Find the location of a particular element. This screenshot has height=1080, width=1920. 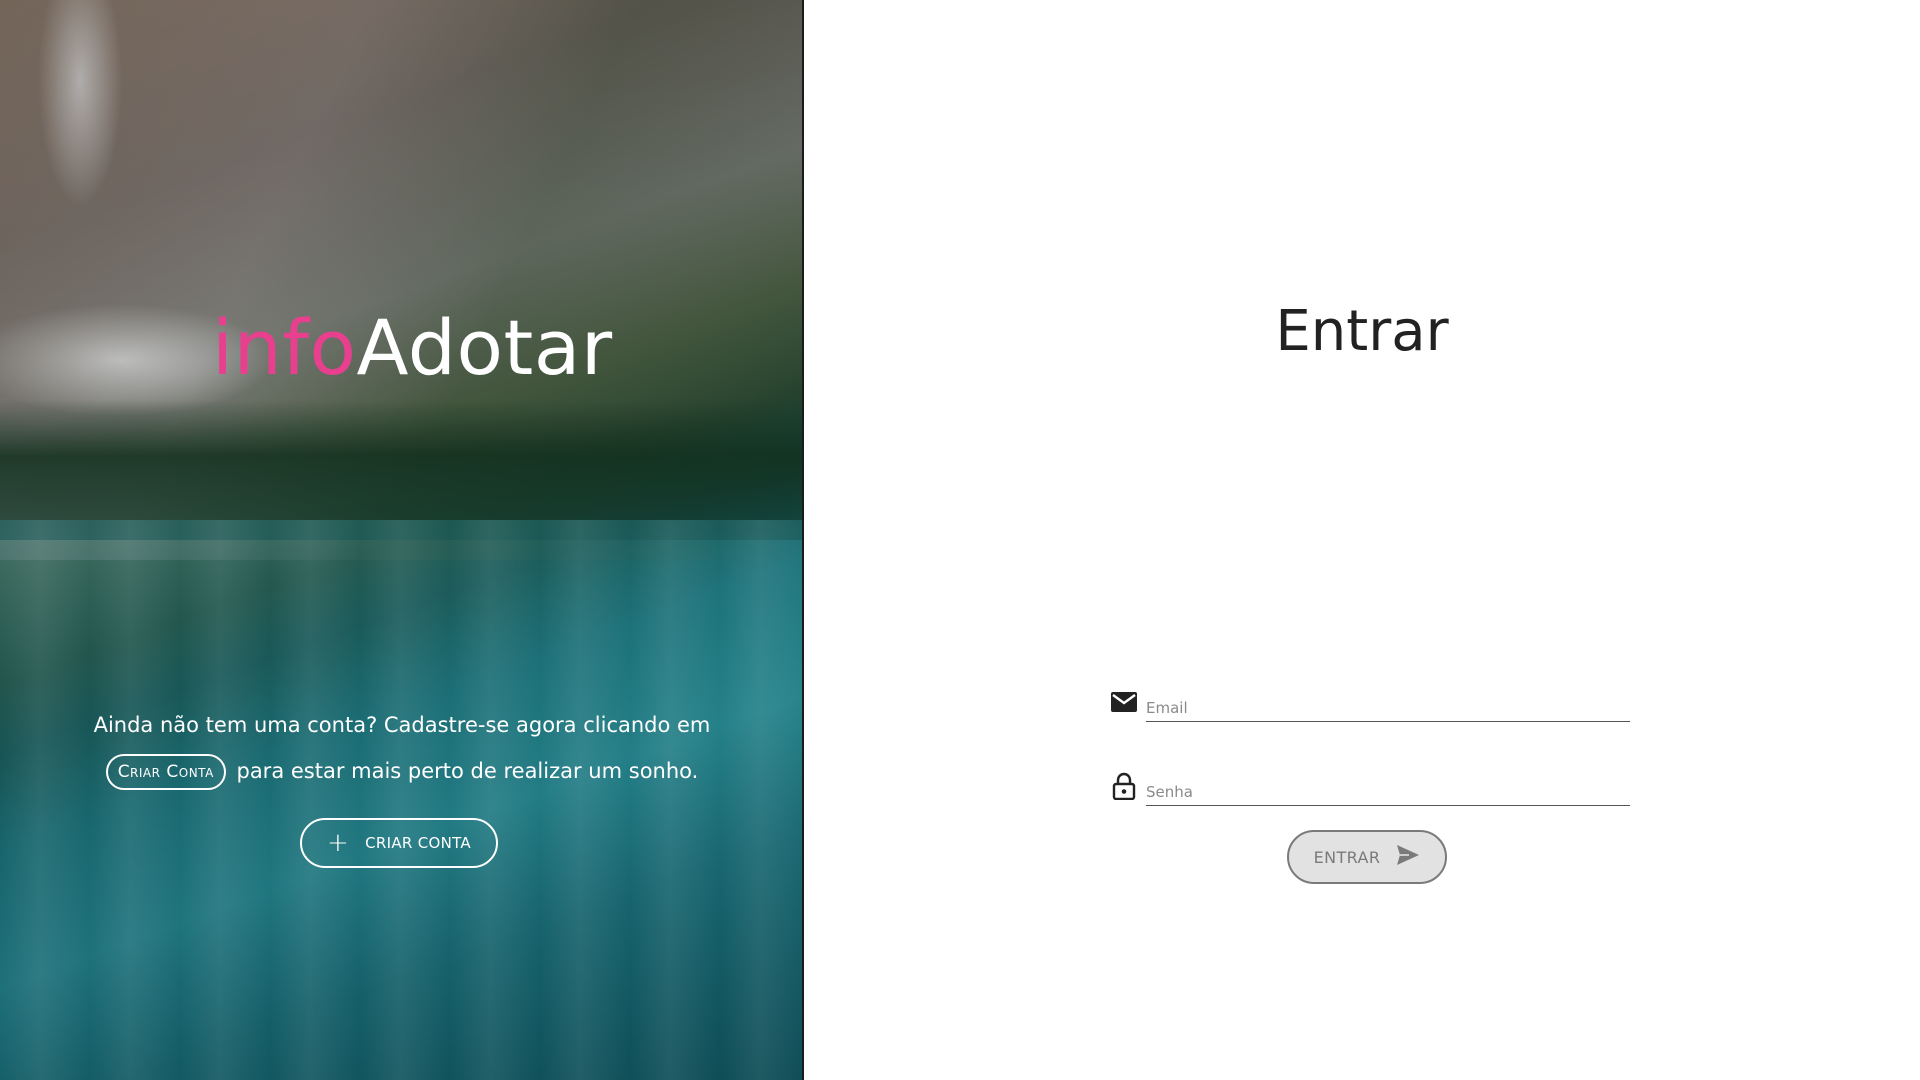

password-field is located at coordinates (1370, 788).